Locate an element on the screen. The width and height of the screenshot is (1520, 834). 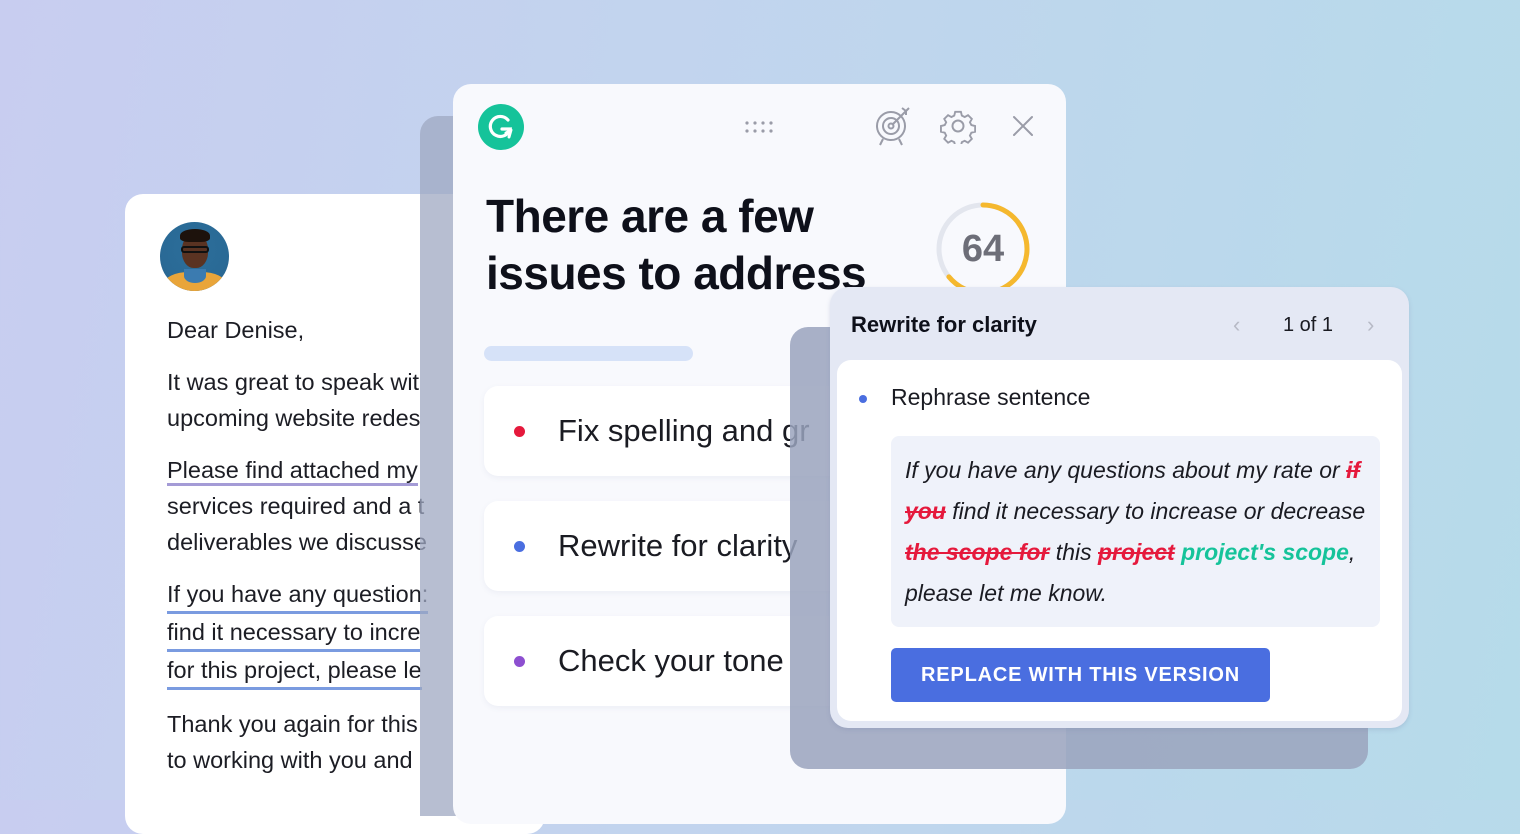
suggestion-dot is located at coordinates (863, 399).